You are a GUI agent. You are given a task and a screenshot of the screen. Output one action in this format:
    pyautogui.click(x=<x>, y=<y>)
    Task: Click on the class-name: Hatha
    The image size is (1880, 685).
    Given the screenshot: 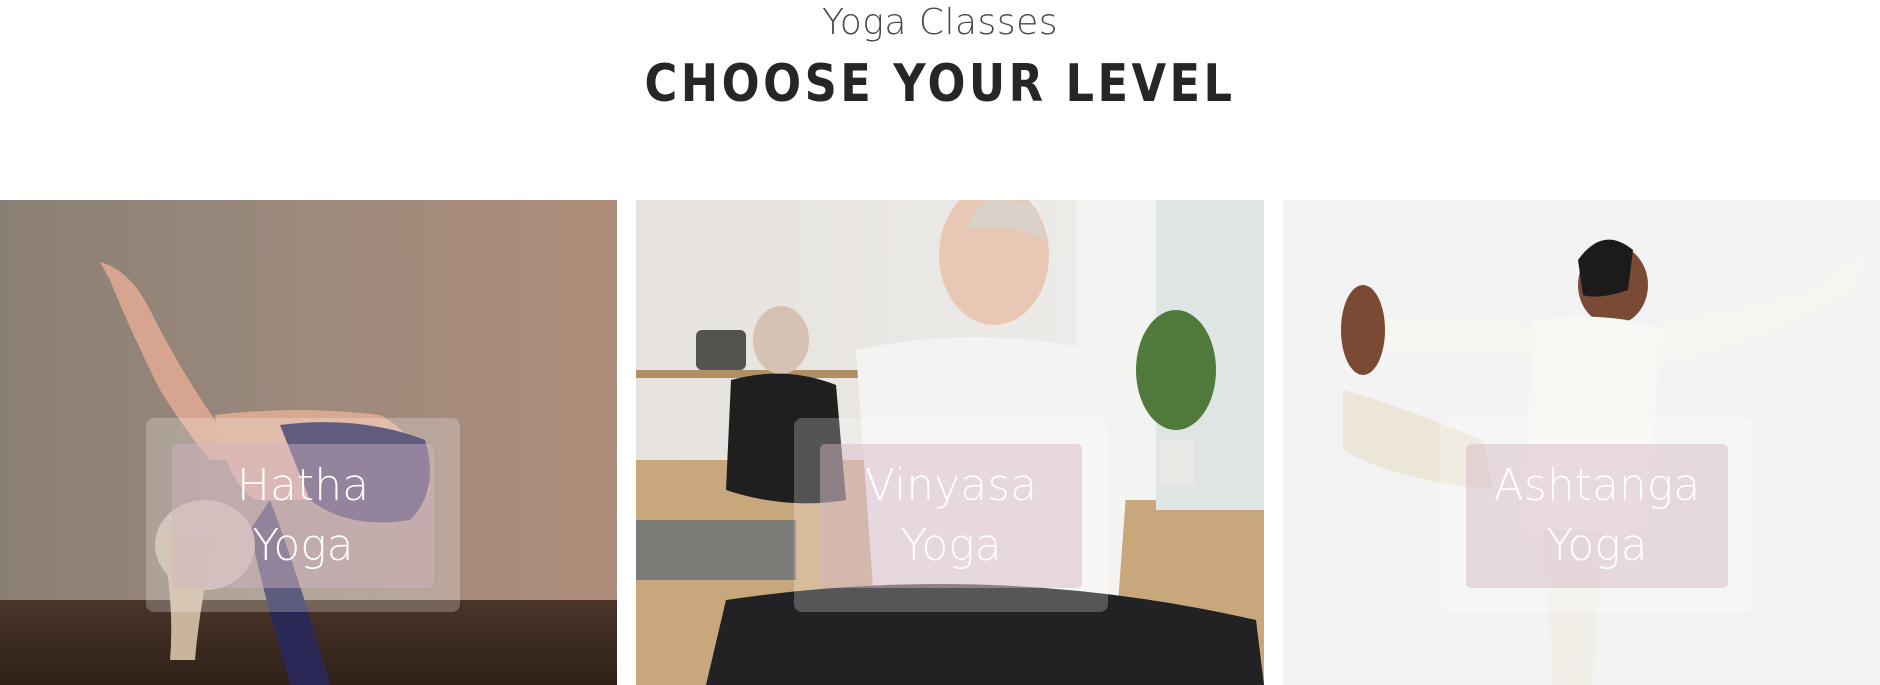 What is the action you would take?
    pyautogui.click(x=303, y=485)
    